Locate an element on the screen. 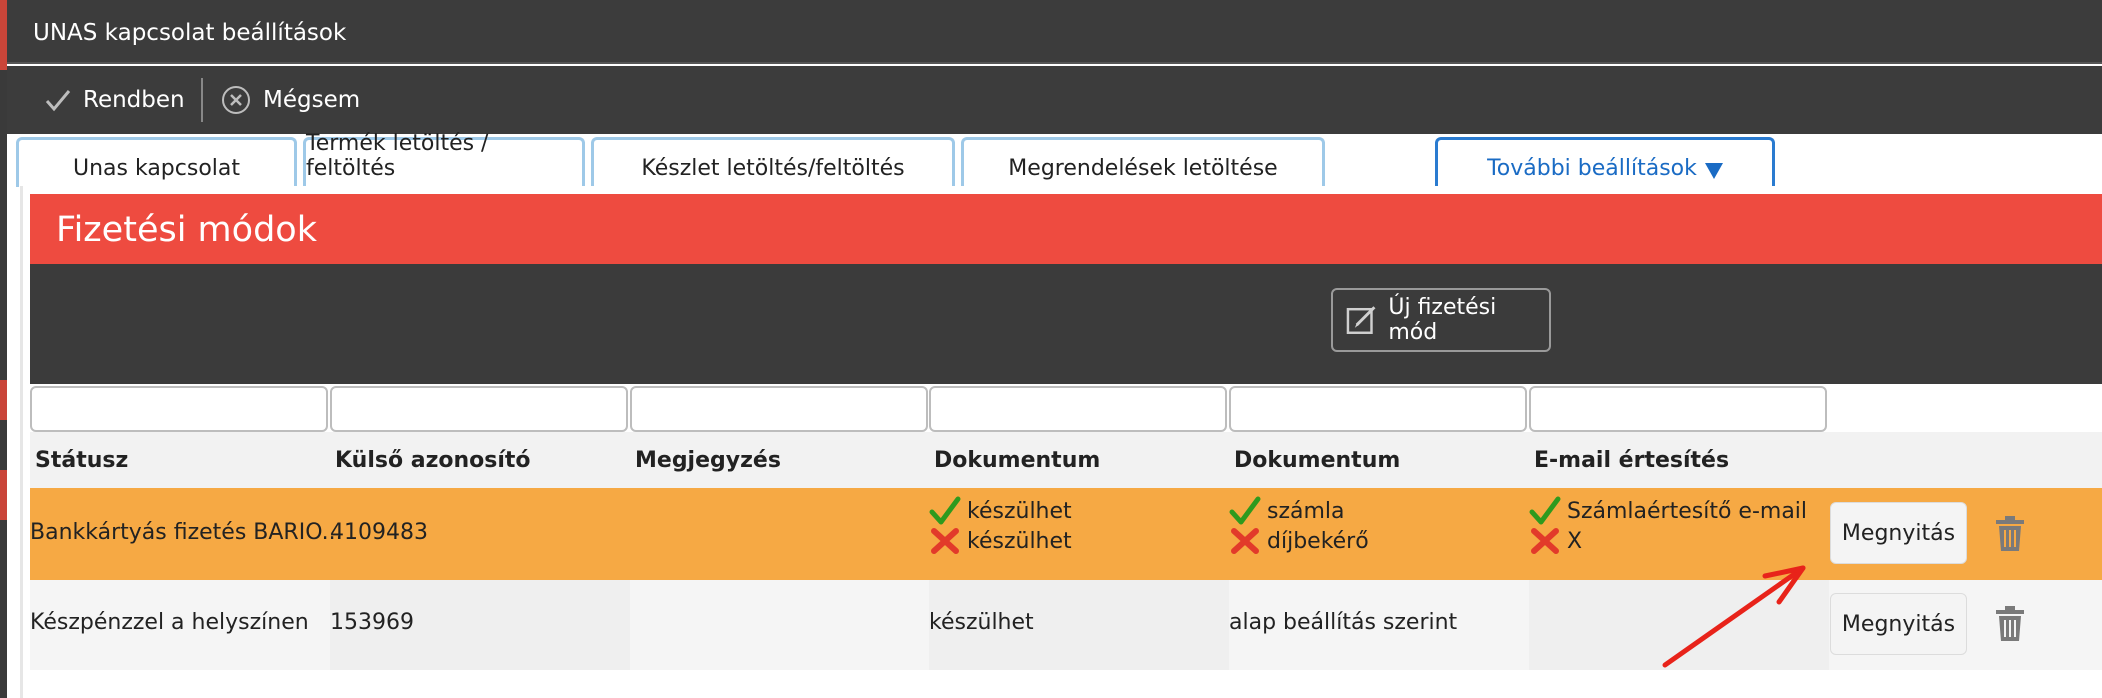 Image resolution: width=2102 pixels, height=698 pixels. tab-megrendelesek: Megrendelések letöltése is located at coordinates (1143, 162).